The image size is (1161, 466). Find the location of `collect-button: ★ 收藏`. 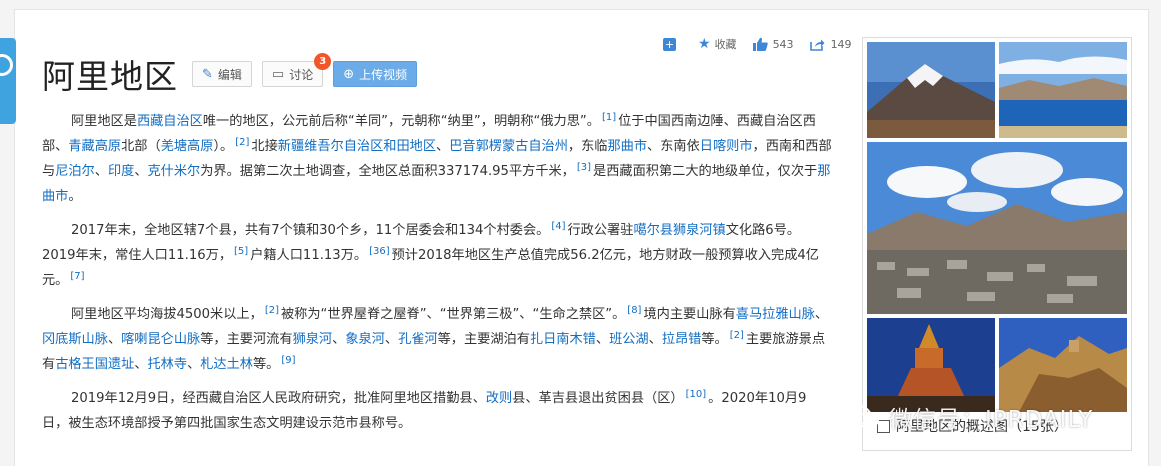

collect-button: ★ 收藏 is located at coordinates (717, 44).